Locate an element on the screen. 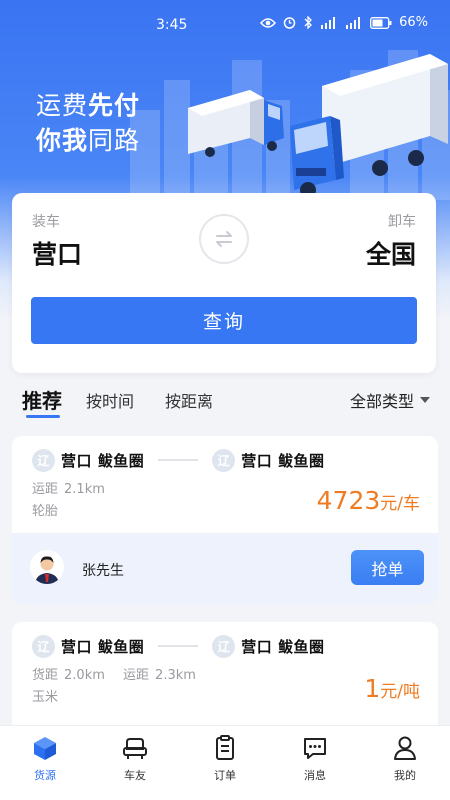  load-label: 装车 is located at coordinates (46, 222).